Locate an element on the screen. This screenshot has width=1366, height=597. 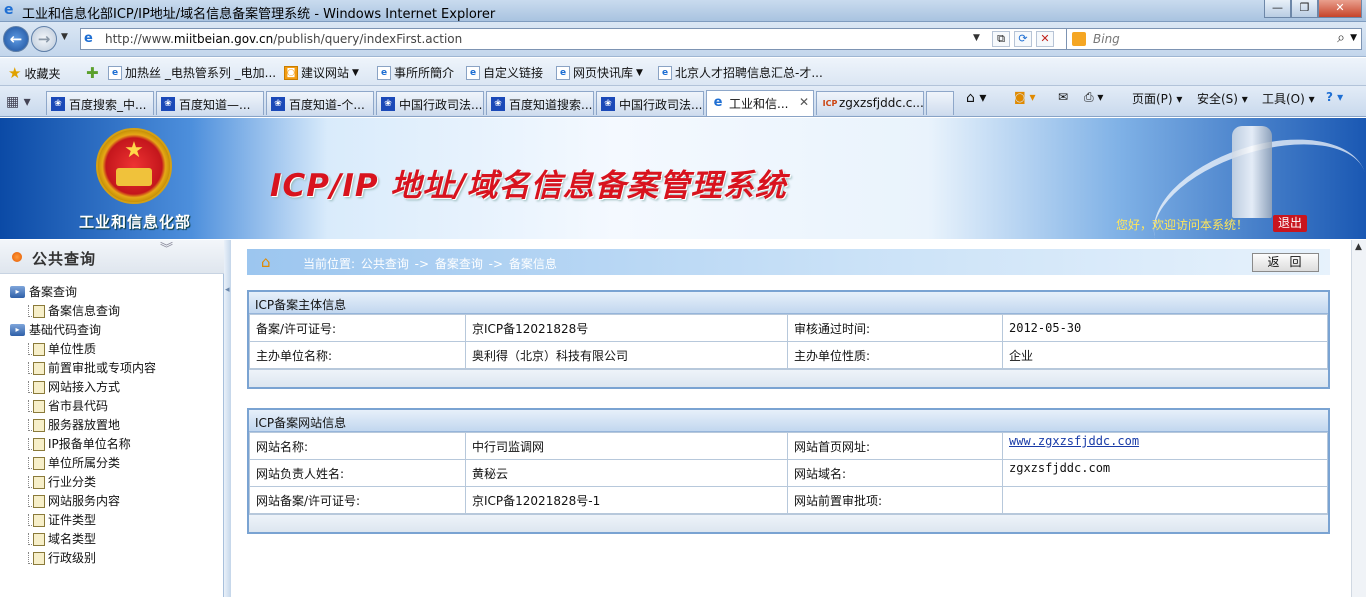
ie-logo-icon: e is located at coordinates (9, 10).